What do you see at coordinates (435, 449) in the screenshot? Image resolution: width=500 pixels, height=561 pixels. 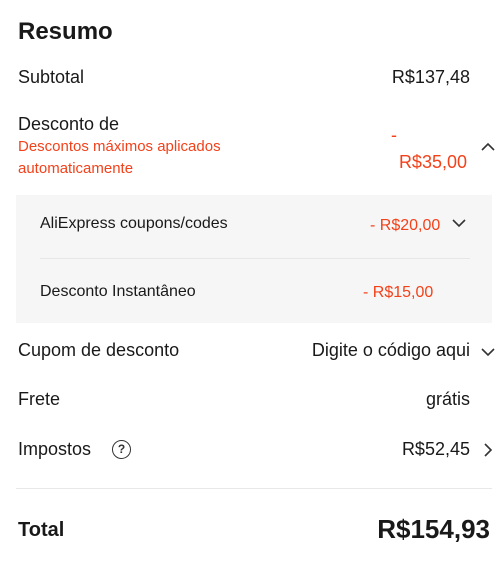 I see `taxes-value: R$52,45` at bounding box center [435, 449].